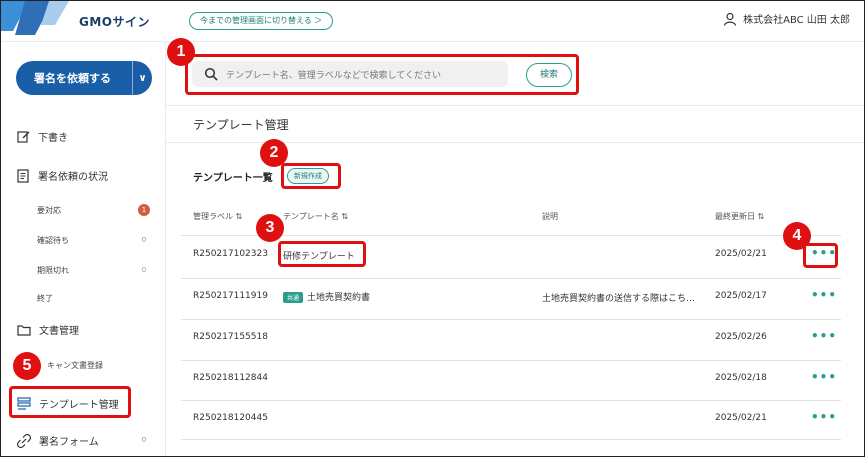  What do you see at coordinates (27, 366) in the screenshot?
I see `annotation-number-5: 5` at bounding box center [27, 366].